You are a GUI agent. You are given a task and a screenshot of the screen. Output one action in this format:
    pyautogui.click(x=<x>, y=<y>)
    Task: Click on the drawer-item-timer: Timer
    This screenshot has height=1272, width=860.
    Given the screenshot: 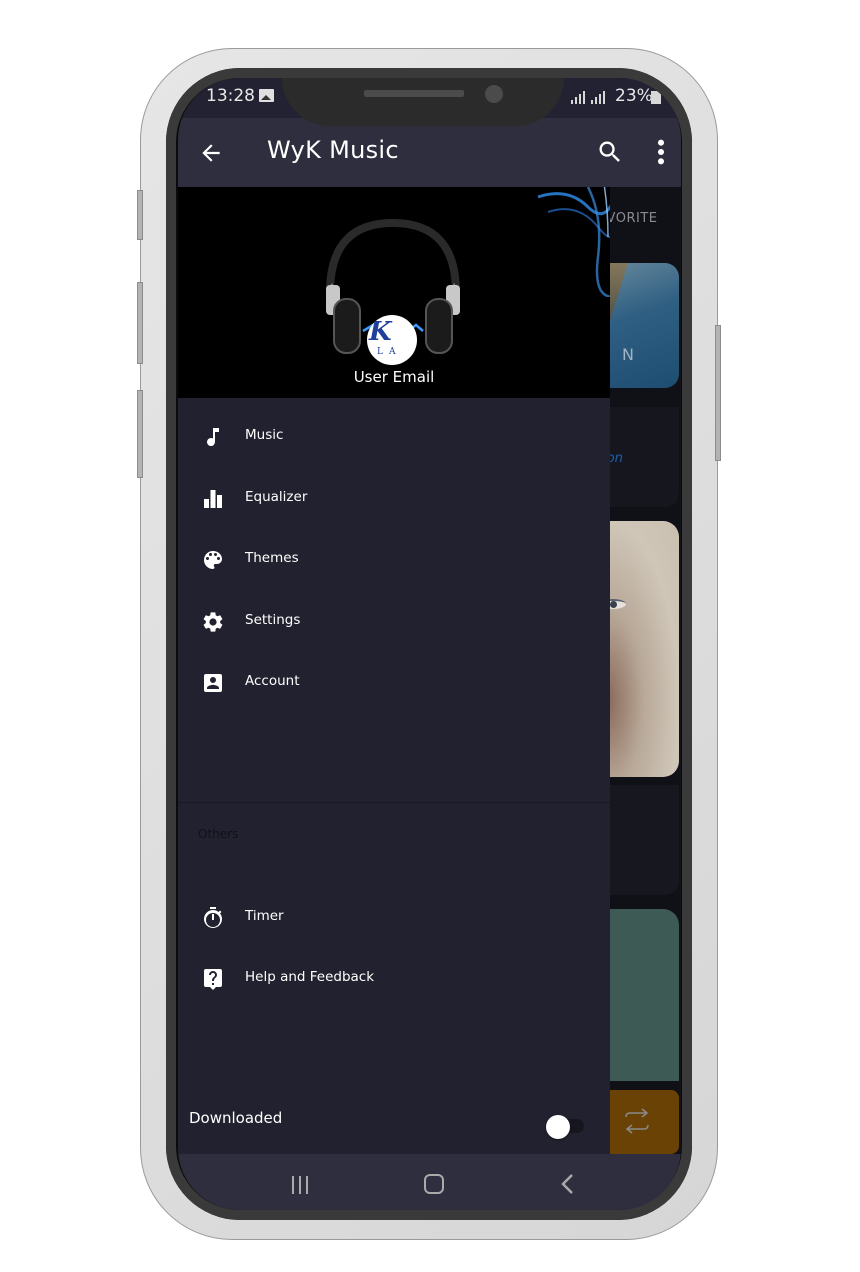 What is the action you would take?
    pyautogui.click(x=394, y=918)
    